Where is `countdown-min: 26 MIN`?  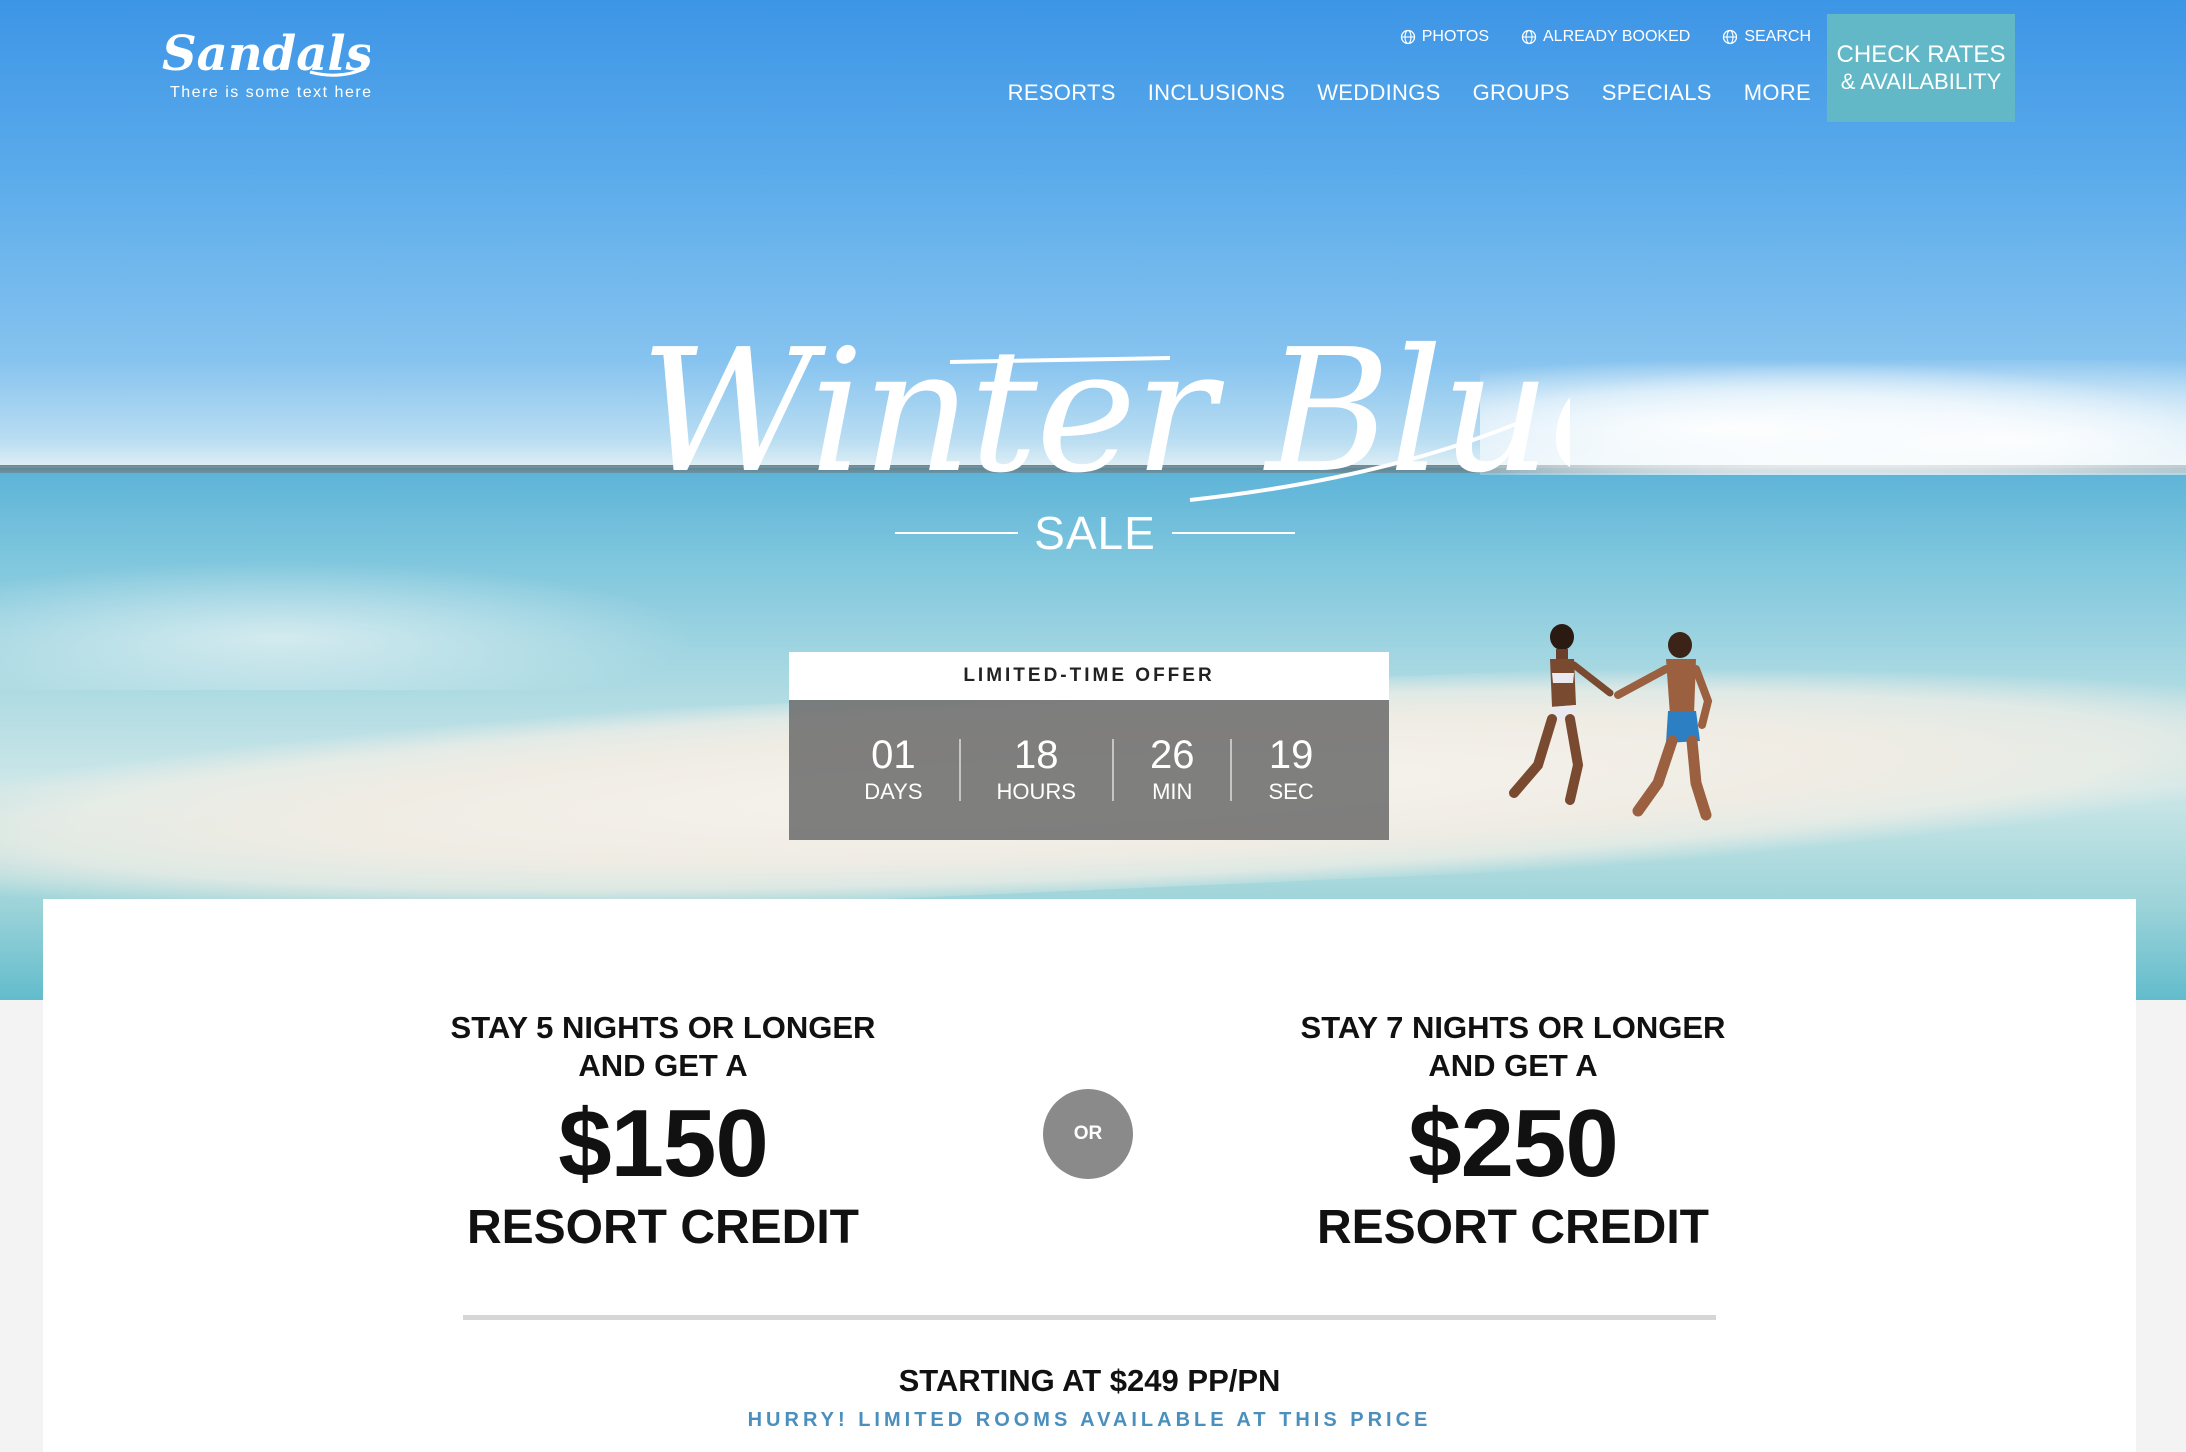
countdown-min: 26 MIN is located at coordinates (1172, 770).